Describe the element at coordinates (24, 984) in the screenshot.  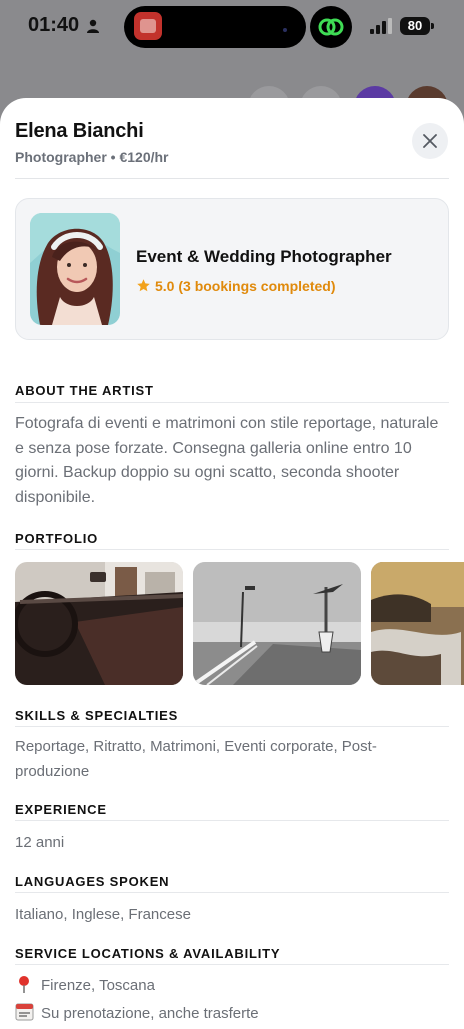
I see `map-pin-icon` at that location.